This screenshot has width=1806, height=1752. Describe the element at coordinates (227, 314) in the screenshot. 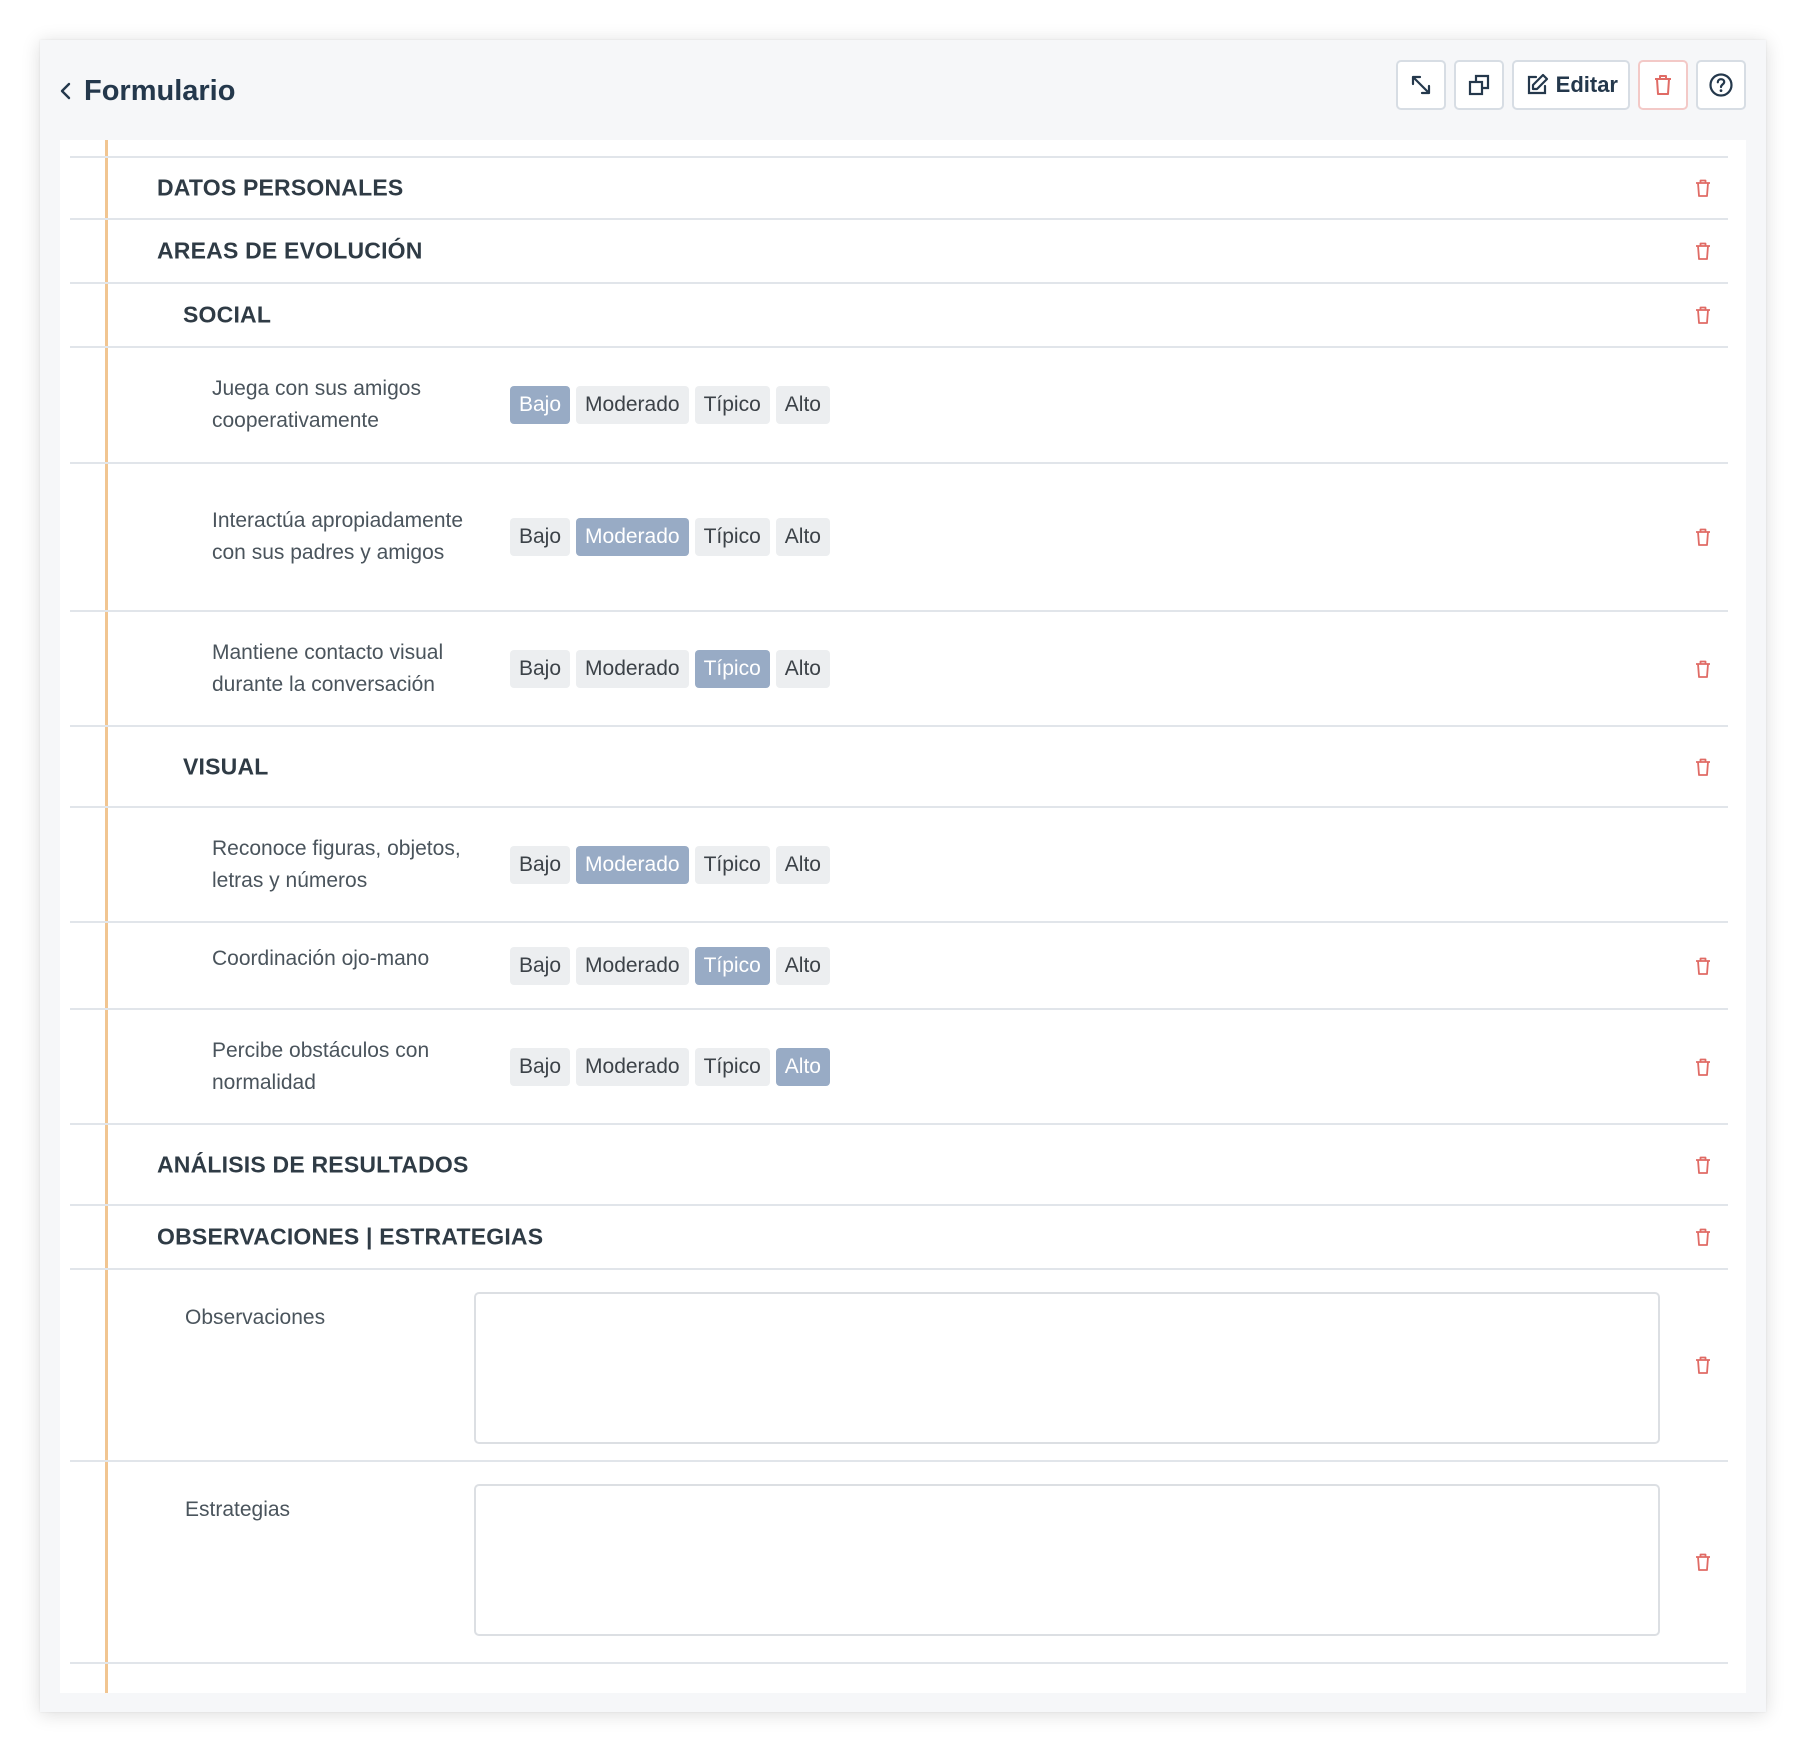

I see `section-title: SOCIAL` at that location.